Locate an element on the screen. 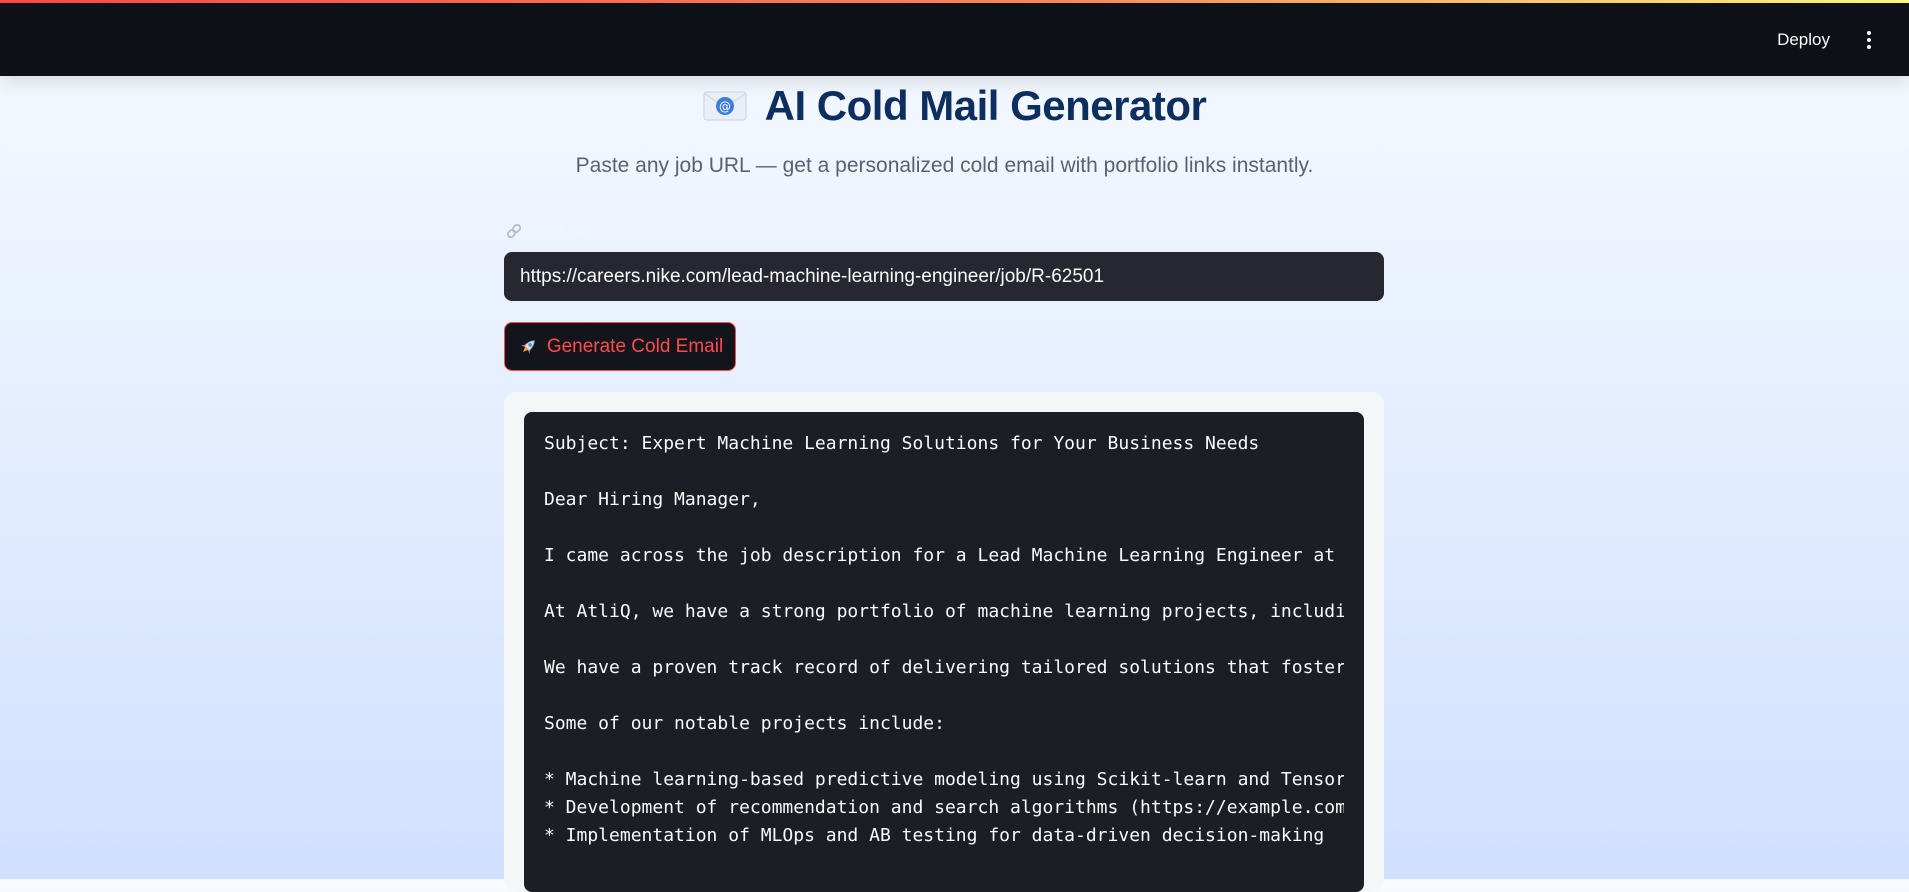  job-url-input is located at coordinates (944, 276).